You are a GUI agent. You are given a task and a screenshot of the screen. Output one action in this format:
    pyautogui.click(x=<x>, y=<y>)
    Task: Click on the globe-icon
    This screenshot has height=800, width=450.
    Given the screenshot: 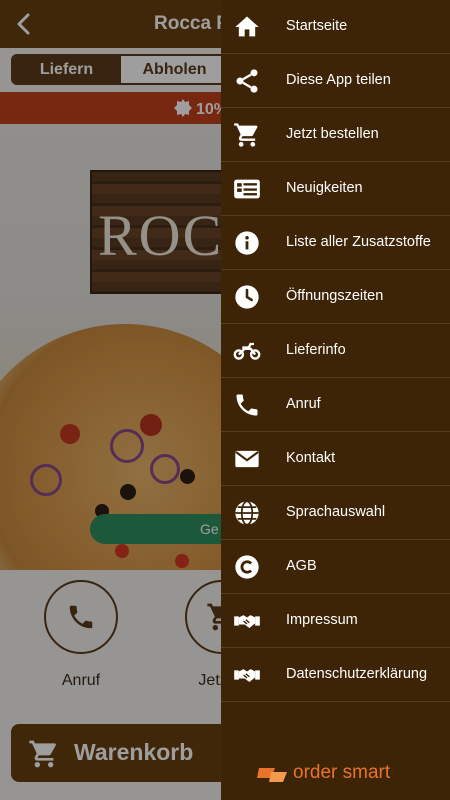 What is the action you would take?
    pyautogui.click(x=247, y=513)
    